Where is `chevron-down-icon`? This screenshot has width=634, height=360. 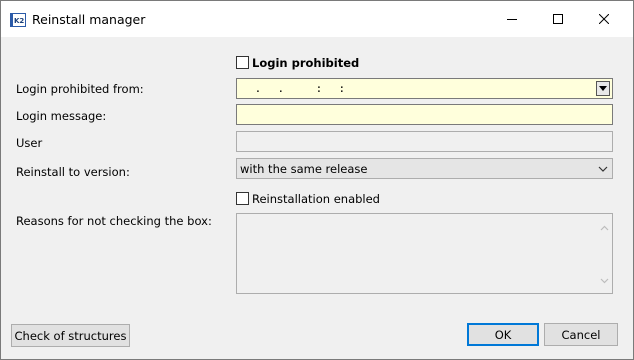 chevron-down-icon is located at coordinates (603, 170).